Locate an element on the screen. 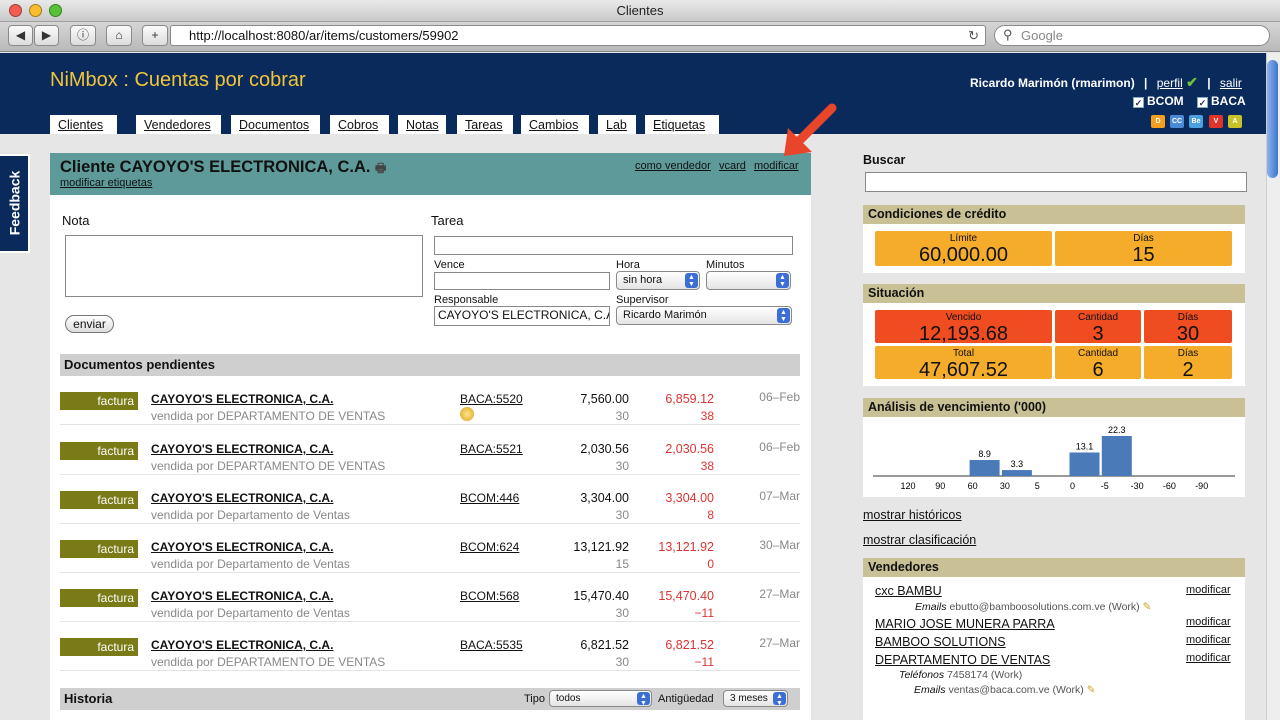  seller-name-link: cxc BAMBU is located at coordinates (908, 591).